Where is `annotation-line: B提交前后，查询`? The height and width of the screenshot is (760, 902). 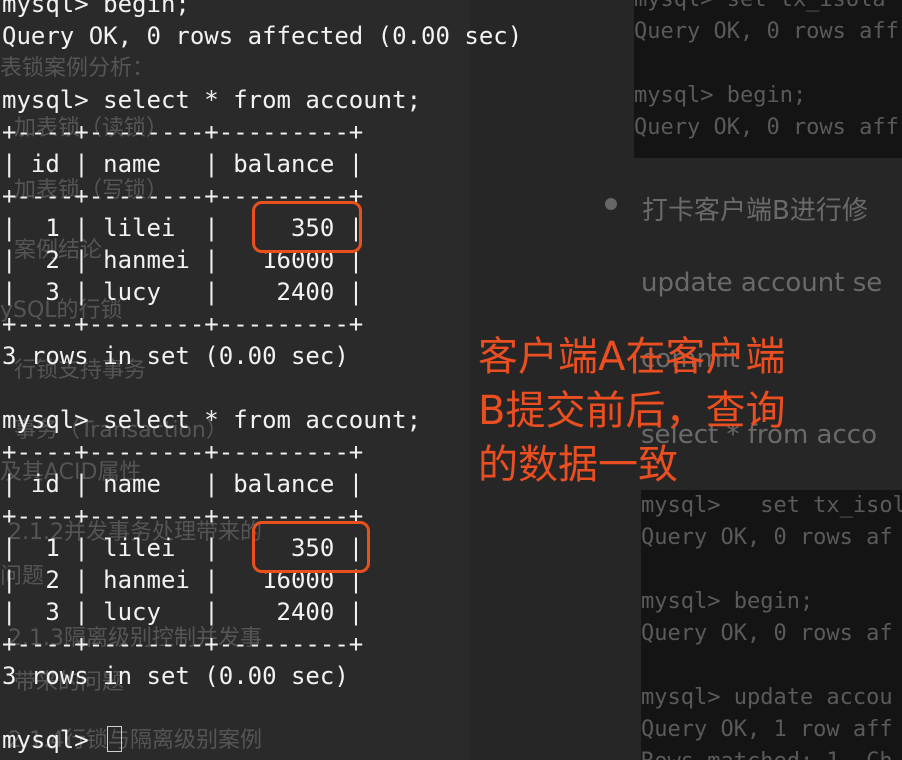
annotation-line: B提交前后，查询 is located at coordinates (632, 411).